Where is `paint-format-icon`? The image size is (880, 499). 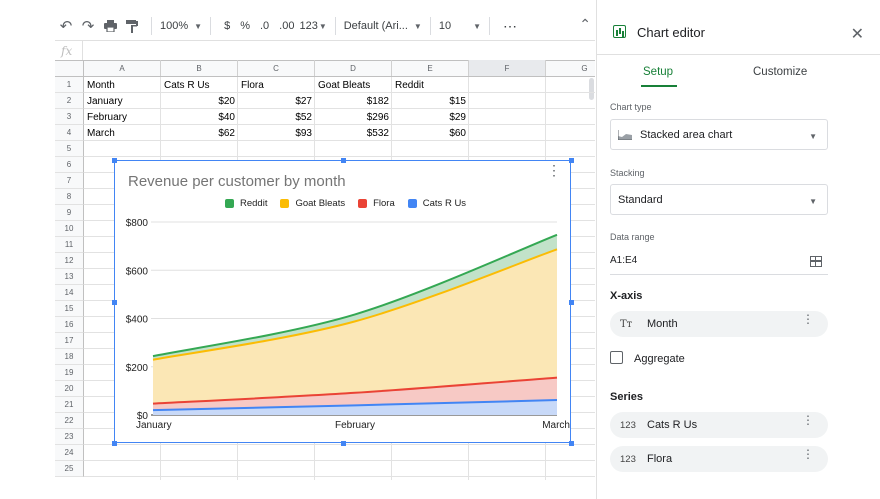 paint-format-icon is located at coordinates (132, 26).